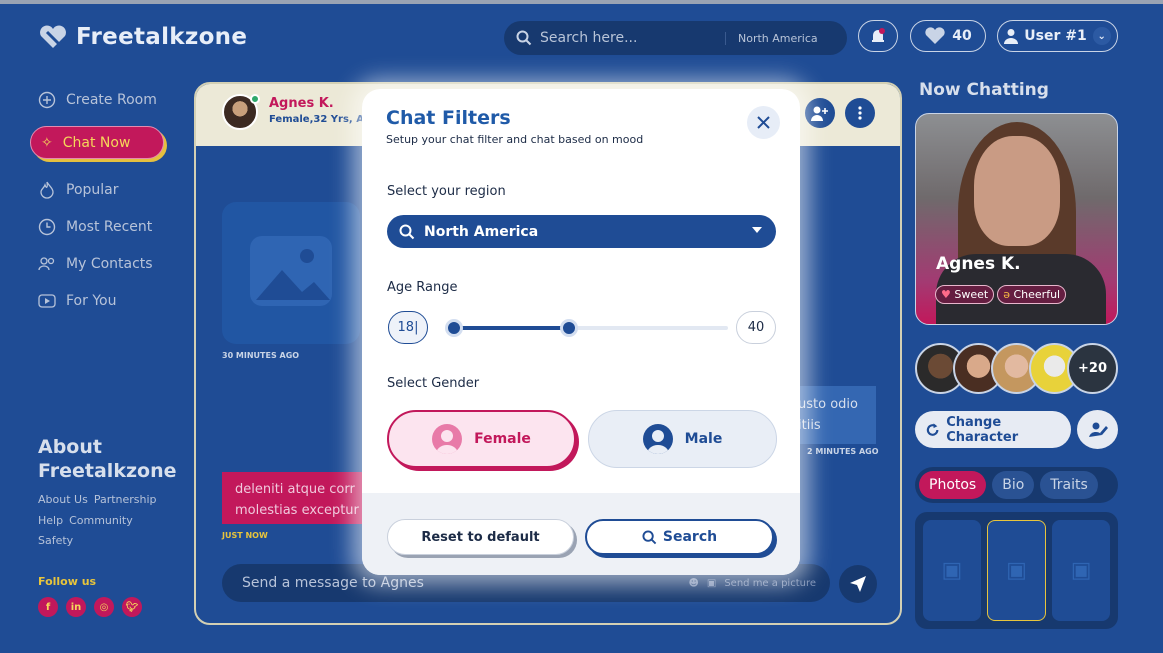 The height and width of the screenshot is (653, 1163). I want to click on edit-character-button, so click(1097, 429).